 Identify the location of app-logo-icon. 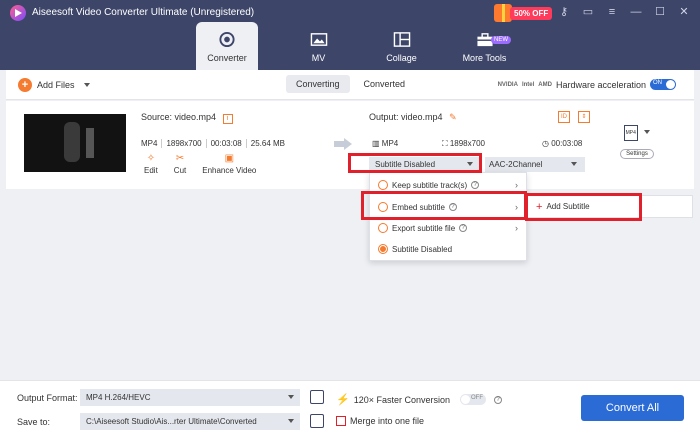
(18, 13).